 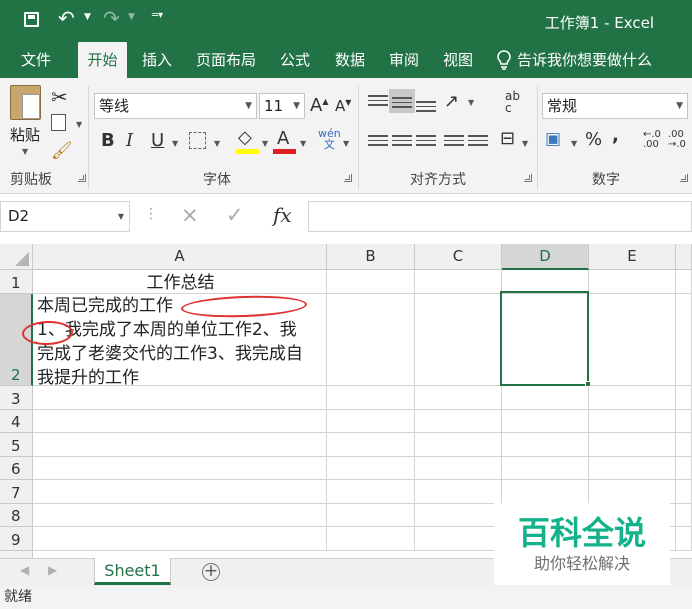 What do you see at coordinates (25, 151) in the screenshot?
I see `paste-dropdown-icon: ▼` at bounding box center [25, 151].